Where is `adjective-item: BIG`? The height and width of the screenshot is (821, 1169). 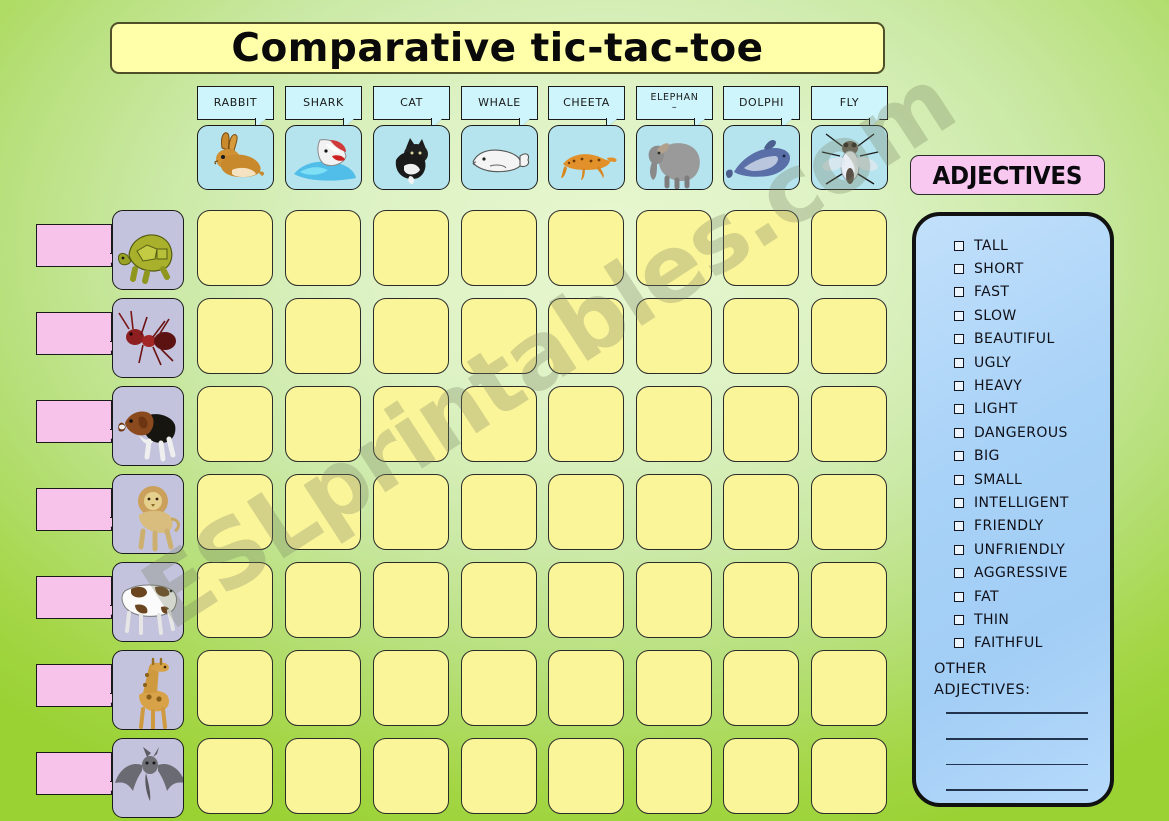
adjective-item: BIG is located at coordinates (1013, 456).